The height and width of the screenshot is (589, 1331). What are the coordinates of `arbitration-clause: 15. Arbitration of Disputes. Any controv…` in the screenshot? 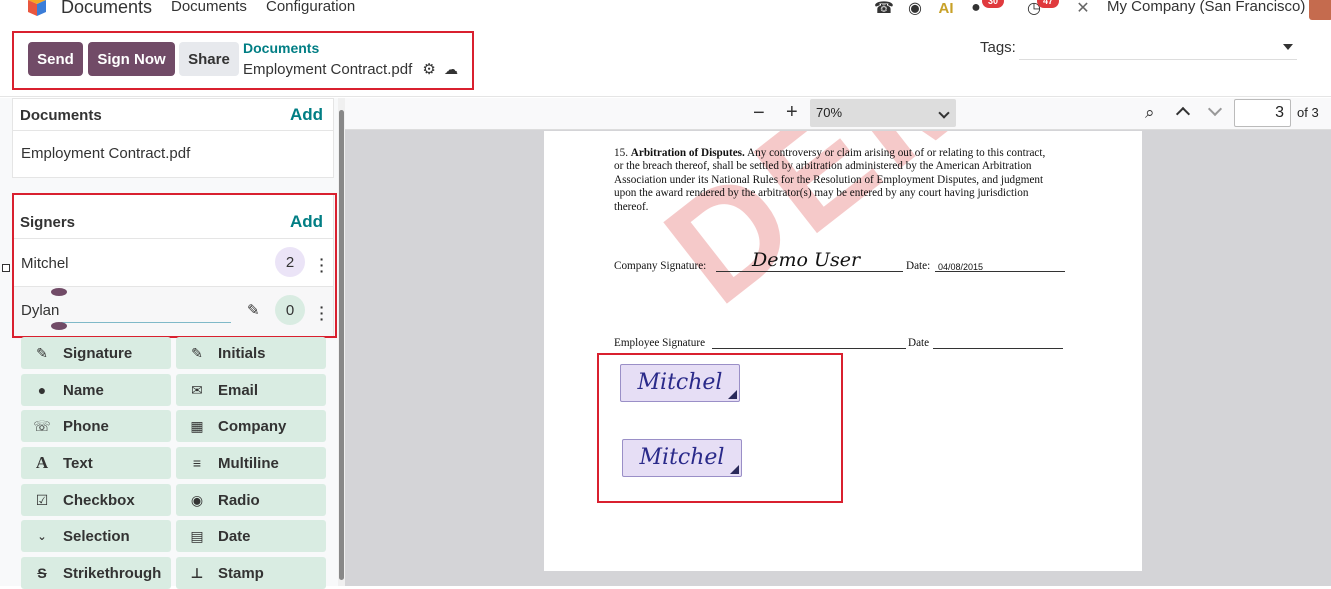 It's located at (830, 180).